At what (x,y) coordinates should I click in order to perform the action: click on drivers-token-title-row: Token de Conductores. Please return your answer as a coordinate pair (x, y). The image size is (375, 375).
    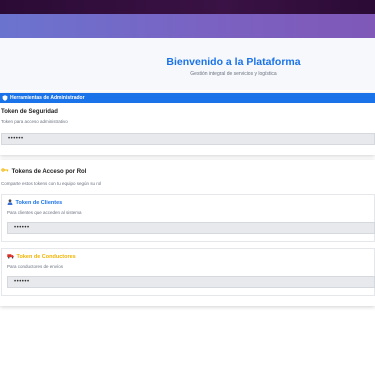
    Looking at the image, I should click on (41, 257).